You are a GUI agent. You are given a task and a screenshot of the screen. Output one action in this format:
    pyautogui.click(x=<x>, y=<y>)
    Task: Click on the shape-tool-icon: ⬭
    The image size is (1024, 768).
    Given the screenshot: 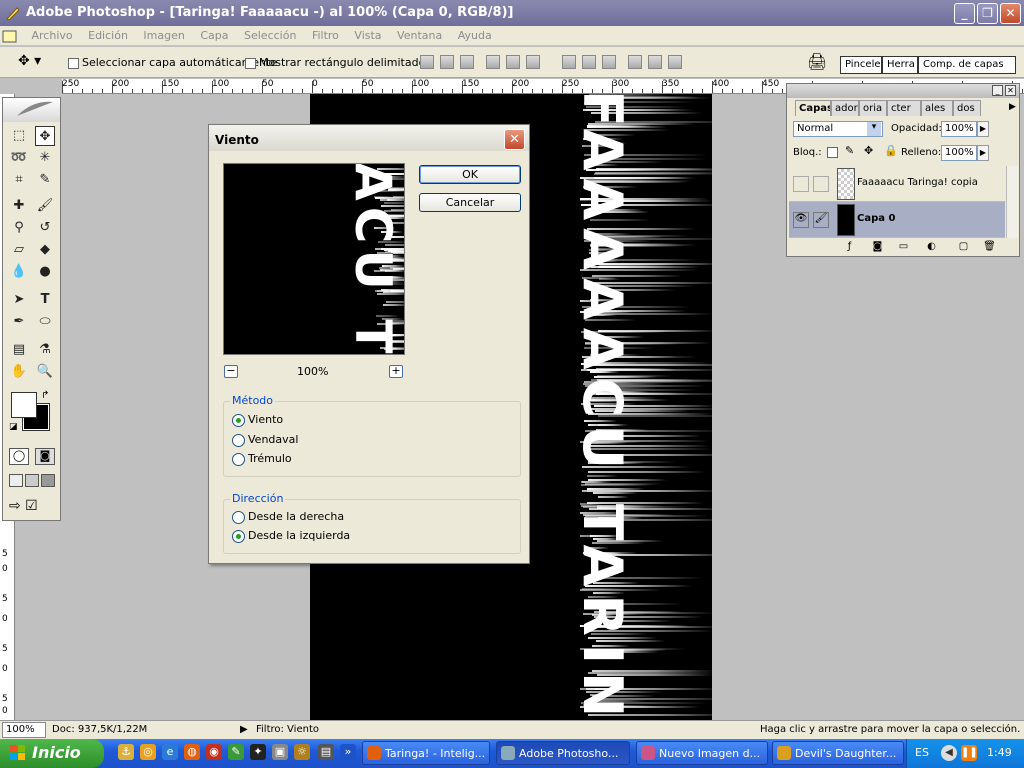 What is the action you would take?
    pyautogui.click(x=45, y=322)
    